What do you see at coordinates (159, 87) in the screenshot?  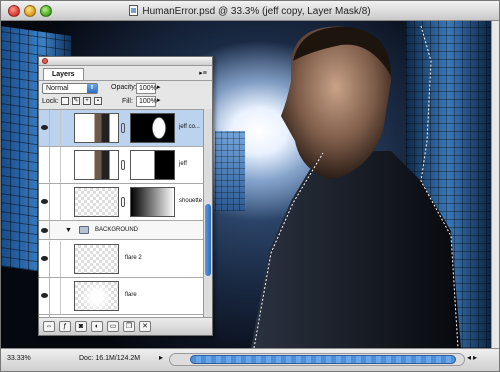 I see `opacity-slider-arrow-icon: ▸` at bounding box center [159, 87].